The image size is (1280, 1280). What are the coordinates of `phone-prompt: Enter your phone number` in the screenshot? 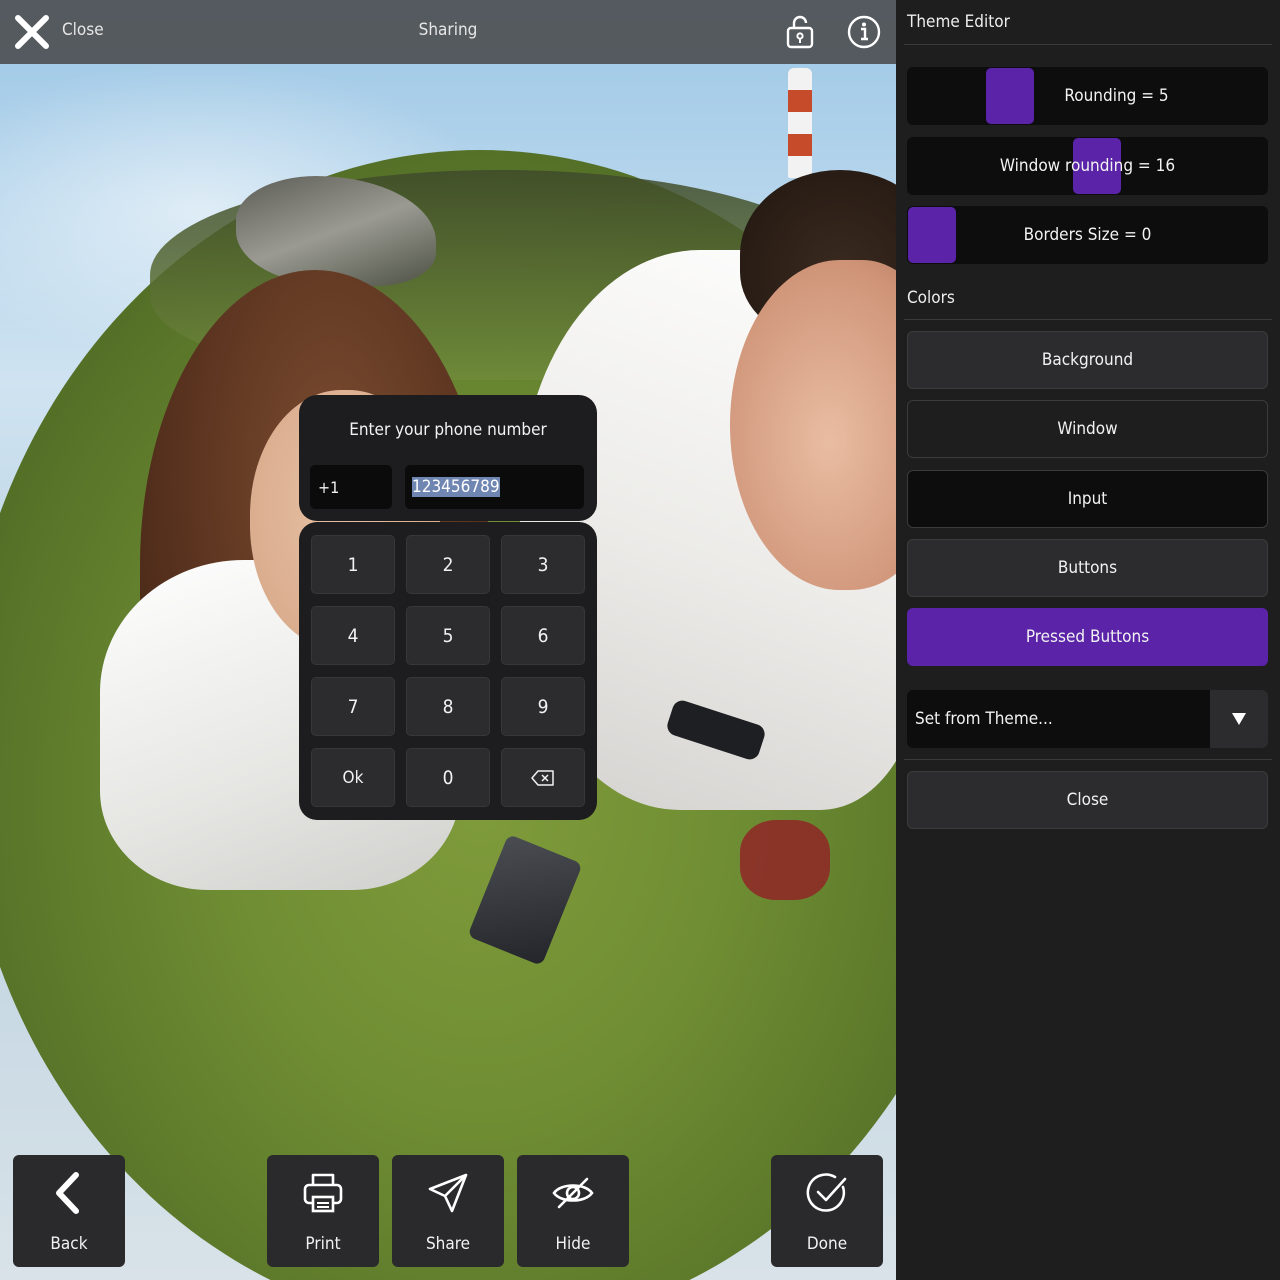 It's located at (448, 430).